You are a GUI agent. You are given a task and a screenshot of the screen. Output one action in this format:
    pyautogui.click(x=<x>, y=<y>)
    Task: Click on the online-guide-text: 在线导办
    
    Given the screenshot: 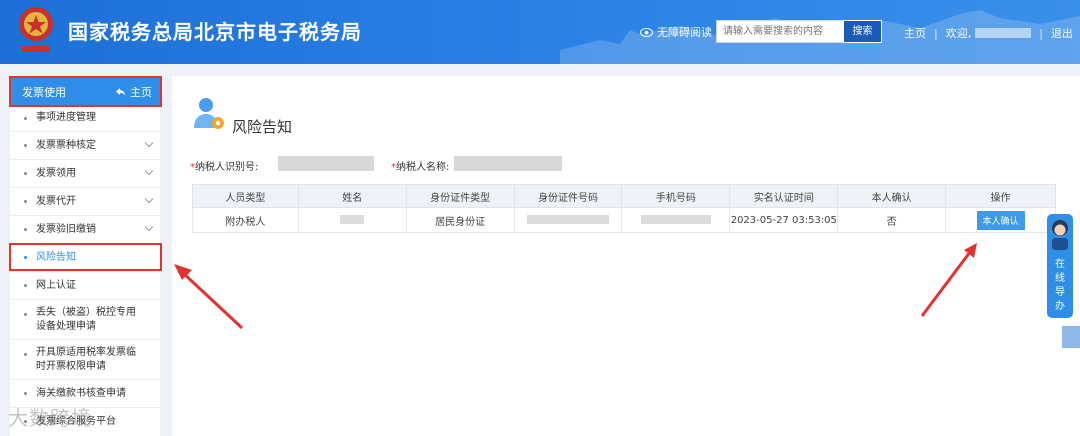 What is the action you would take?
    pyautogui.click(x=1060, y=285)
    